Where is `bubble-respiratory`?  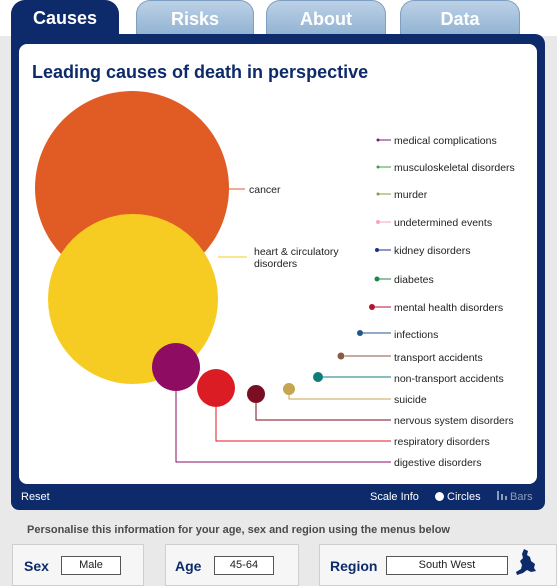 bubble-respiratory is located at coordinates (216, 388).